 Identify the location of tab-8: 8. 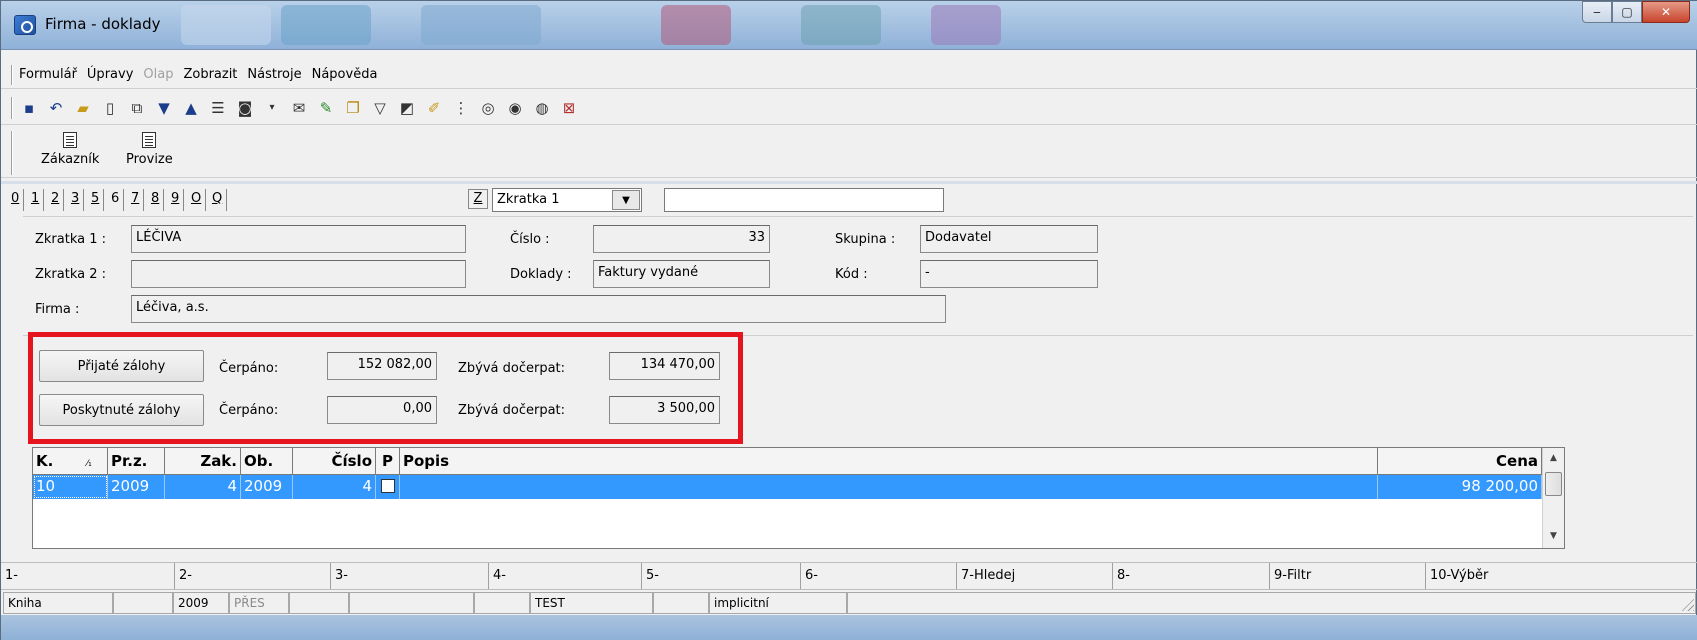
(156, 200).